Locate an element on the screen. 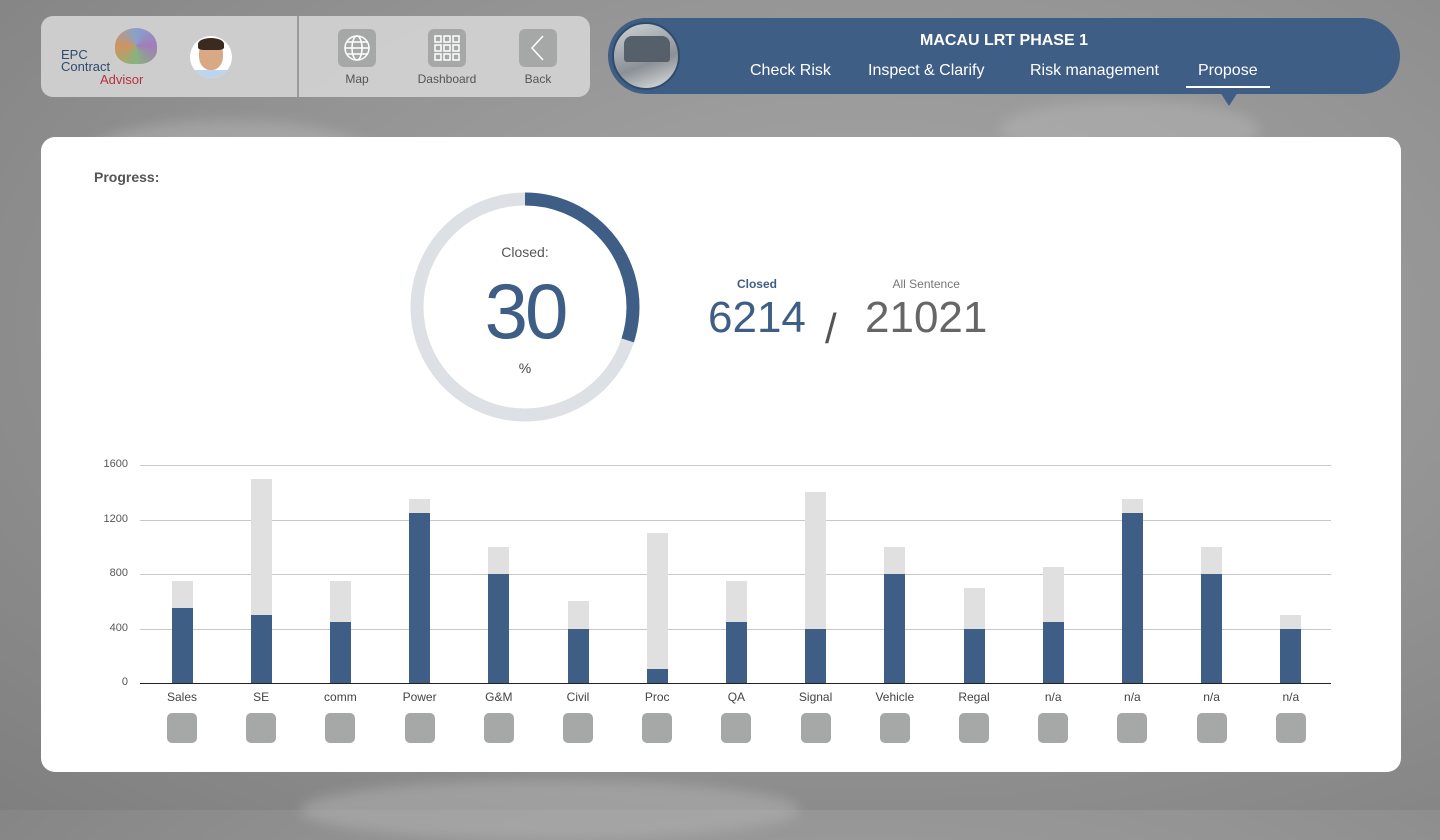  x-tick-label: Civil is located at coordinates (578, 697).